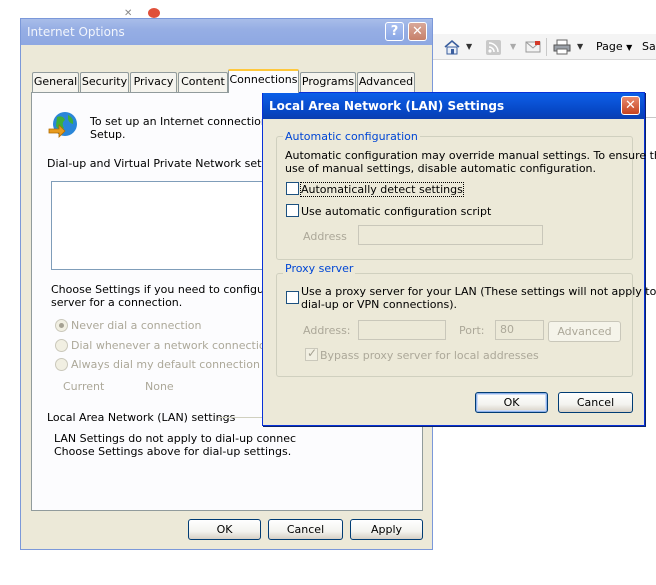  I want to click on safety-menu: Saf, so click(649, 47).